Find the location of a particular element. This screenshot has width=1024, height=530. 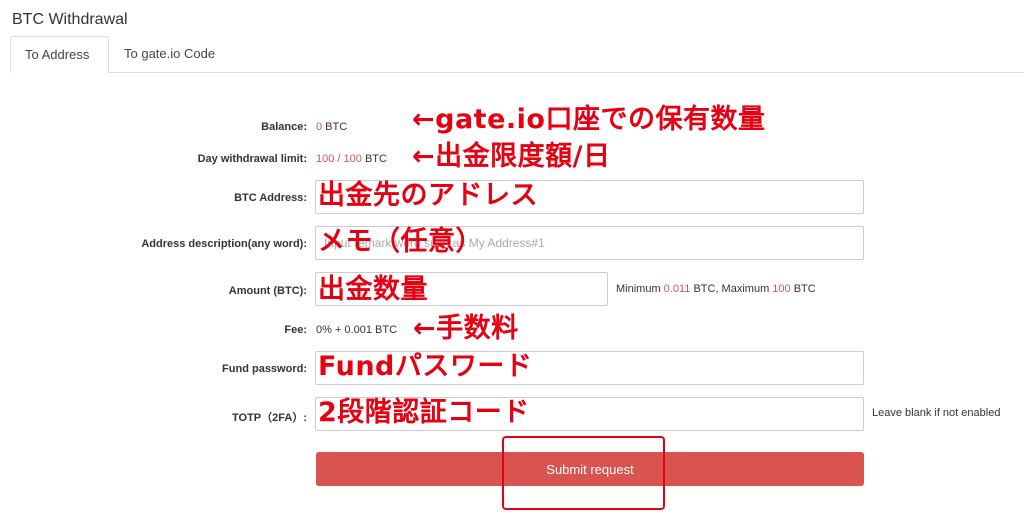

fee-value: 0% + 0.001 BTC is located at coordinates (357, 330).